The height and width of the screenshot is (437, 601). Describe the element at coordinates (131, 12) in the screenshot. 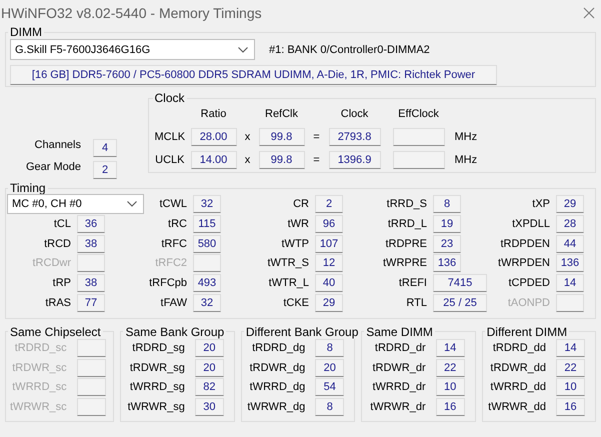

I see `window-title: HWiNFO32 v8.02-5440 - Memory Timings` at that location.